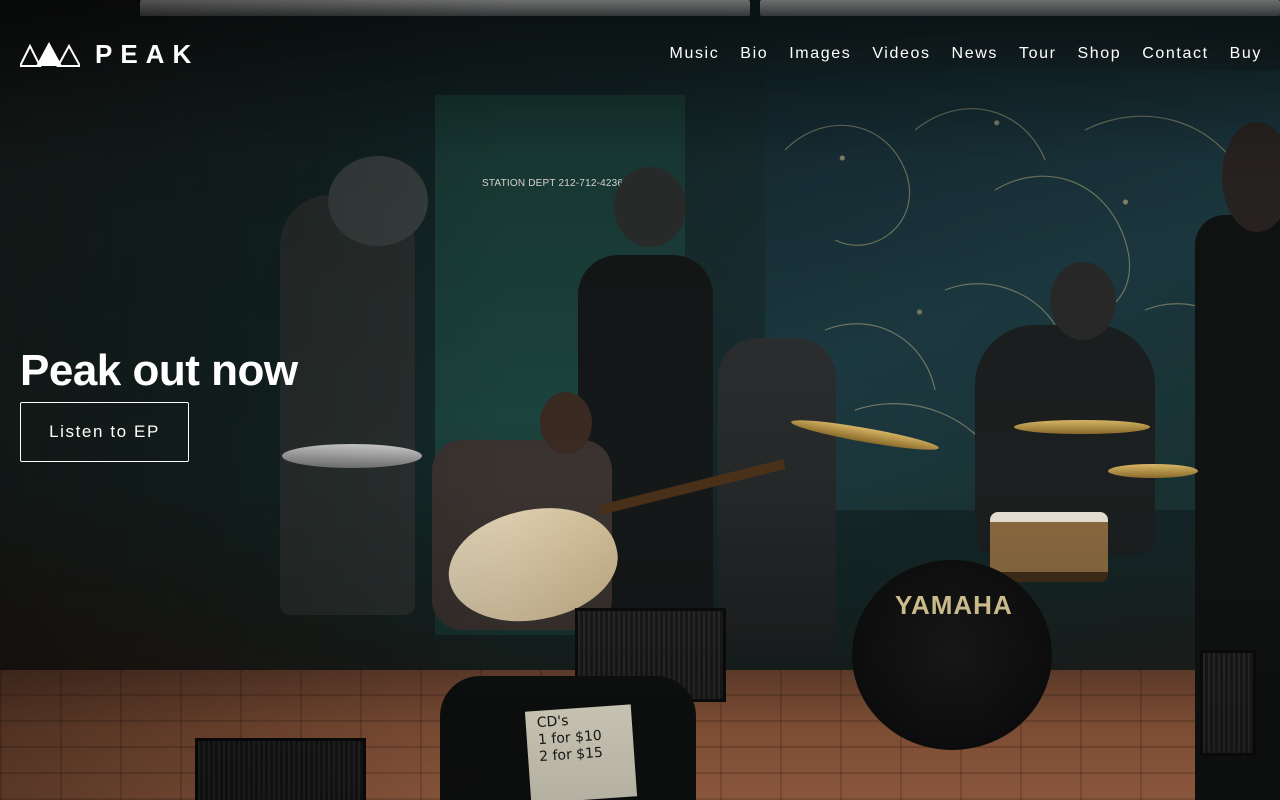 This screenshot has width=1280, height=800. Describe the element at coordinates (159, 370) in the screenshot. I see `hero-title: Peak out now` at that location.